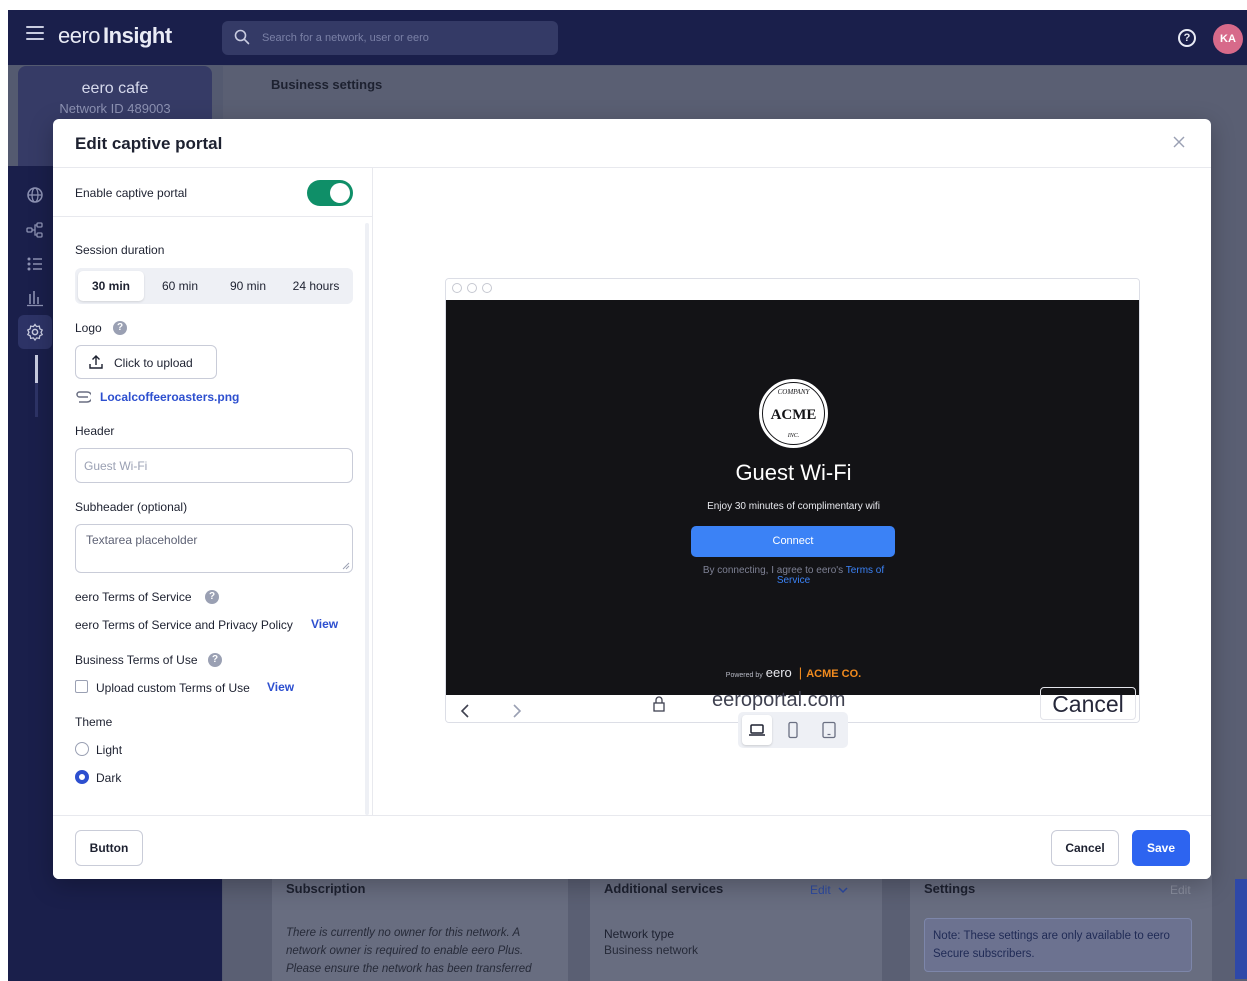  What do you see at coordinates (627, 37) in the screenshot?
I see `top-nav: eeroInsight ? KA` at bounding box center [627, 37].